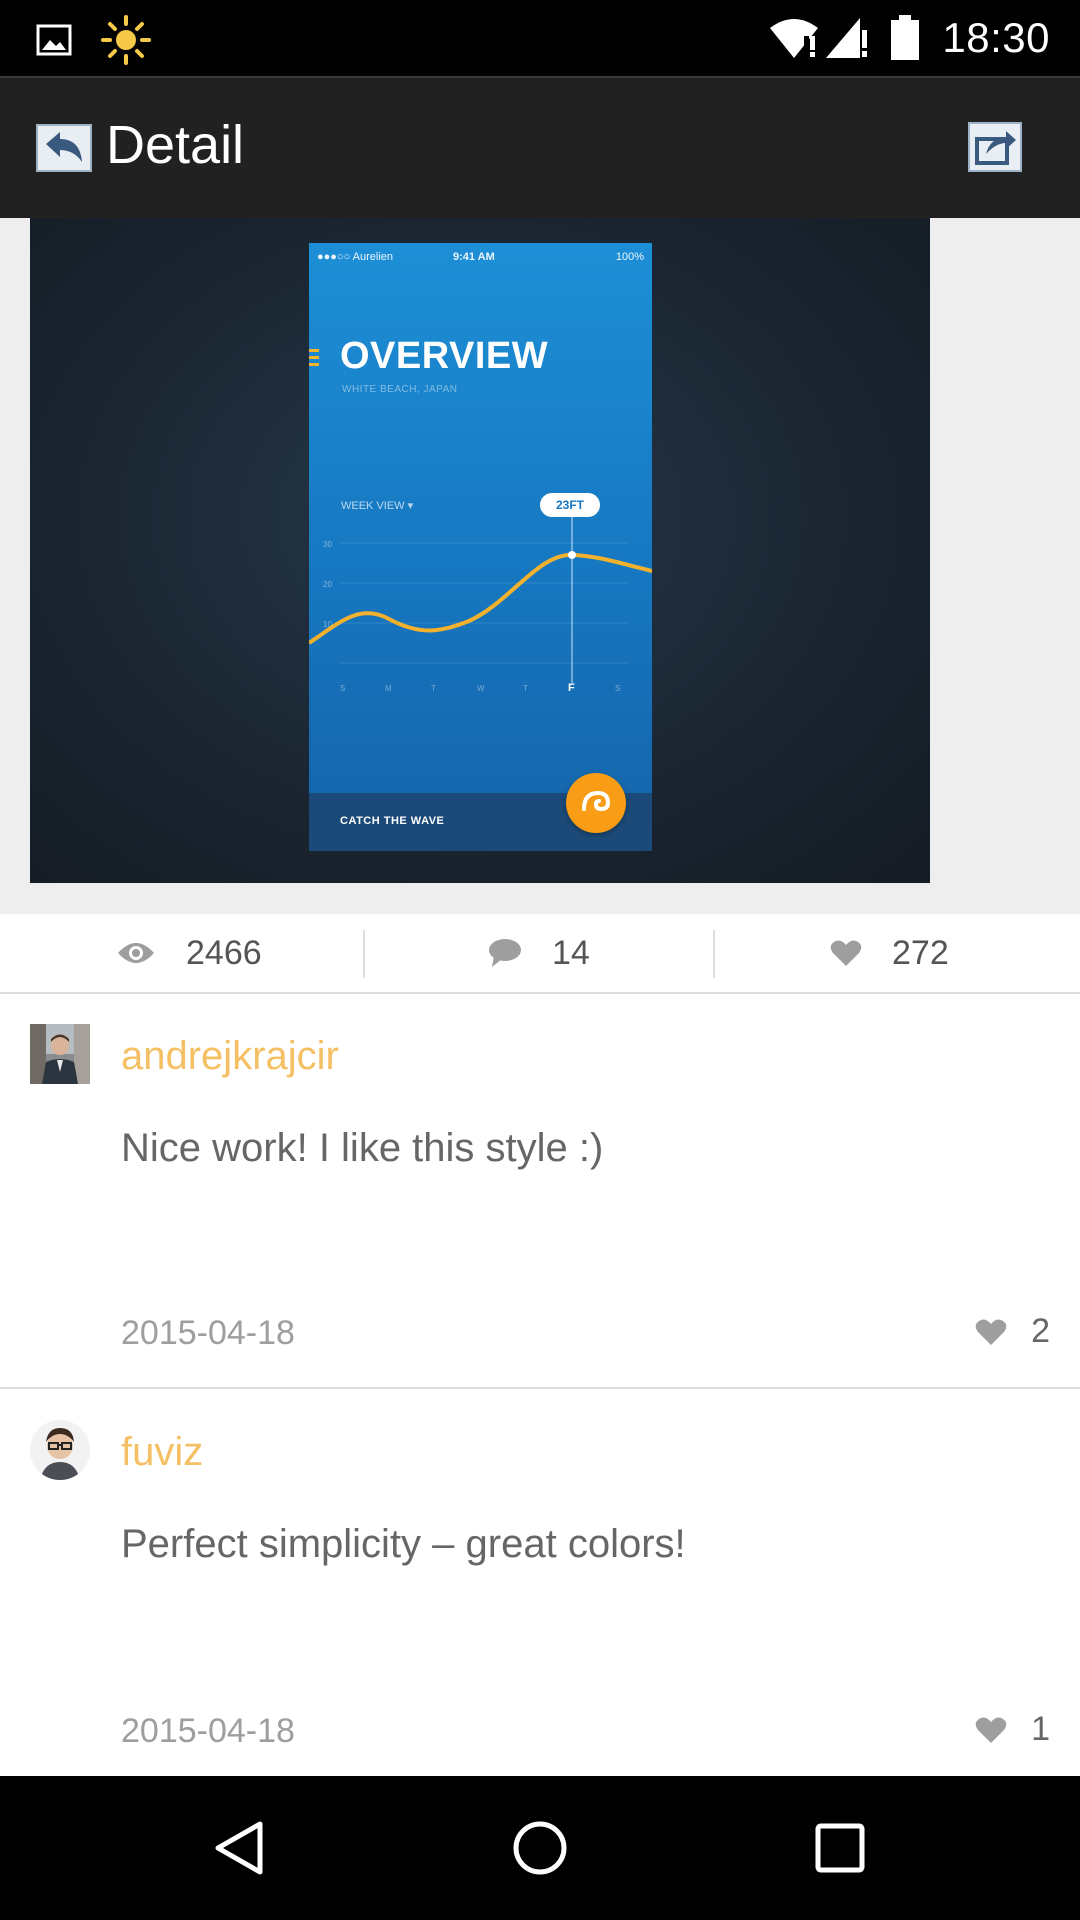  I want to click on page-title: Detail, so click(175, 145).